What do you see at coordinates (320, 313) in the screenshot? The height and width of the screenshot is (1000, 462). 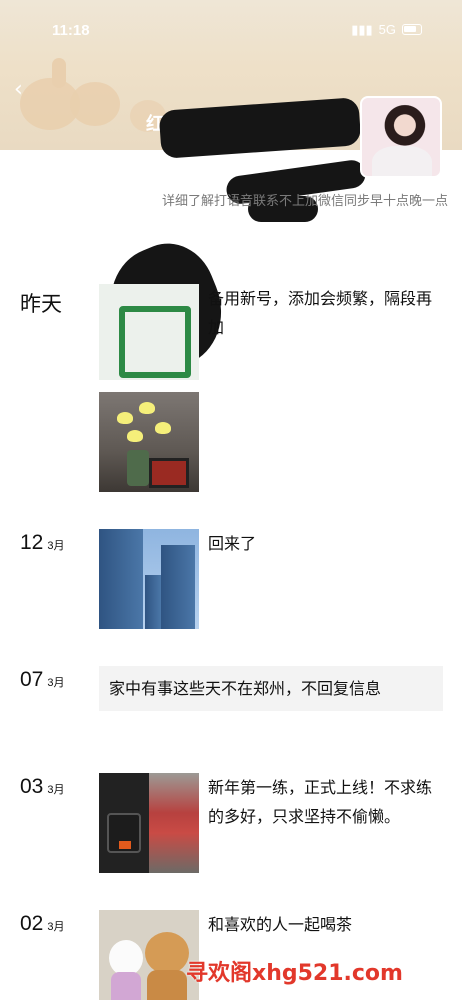 I see `post-caption: 备用新号，添加会频繁，隔段再加` at bounding box center [320, 313].